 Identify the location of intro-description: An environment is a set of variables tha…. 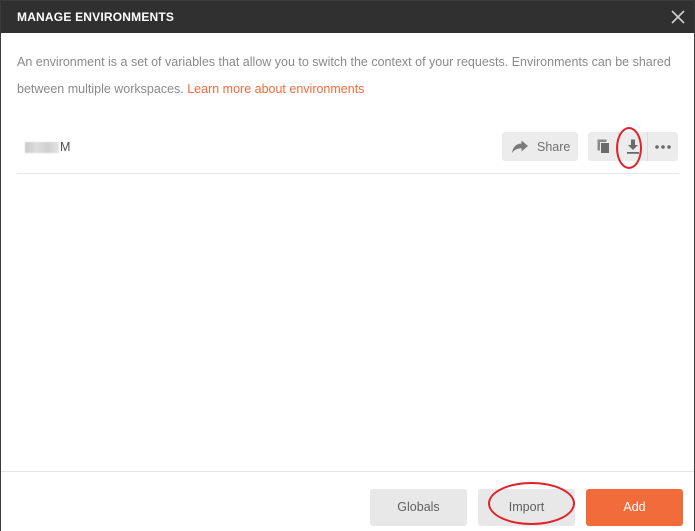
(347, 76).